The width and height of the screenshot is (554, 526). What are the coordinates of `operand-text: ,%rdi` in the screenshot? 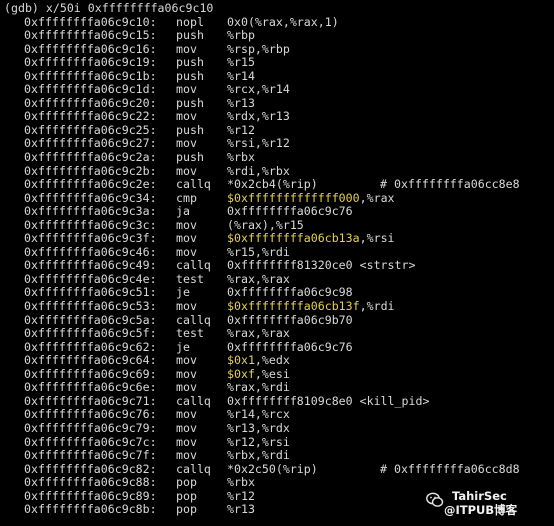 It's located at (377, 306).